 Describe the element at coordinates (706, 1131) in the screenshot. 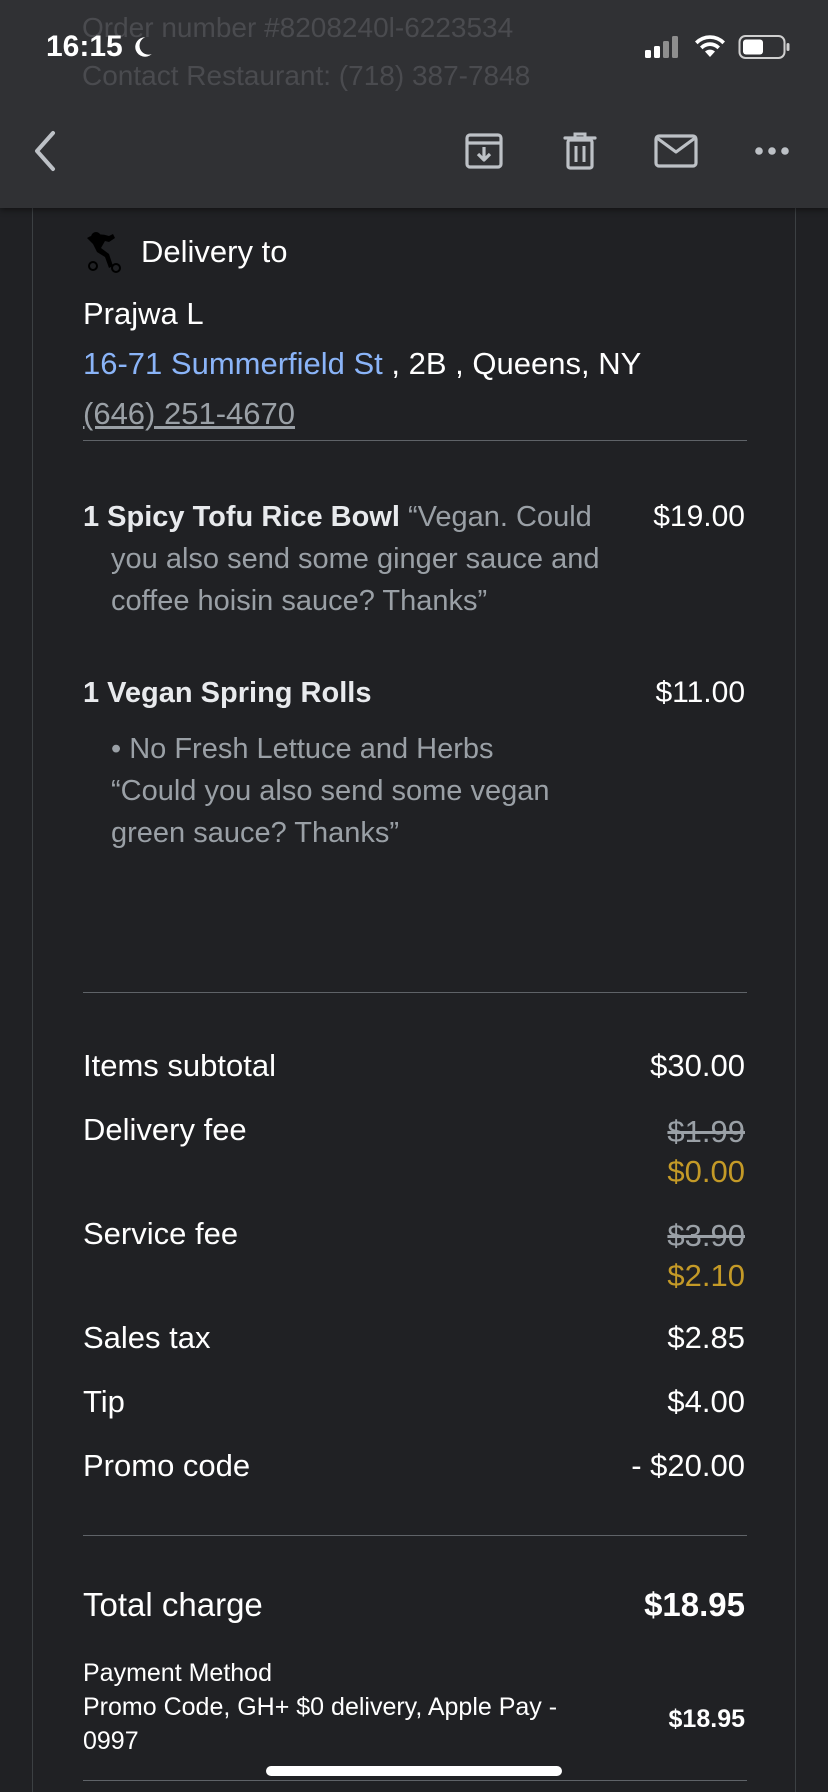

I see `delivery-fee-original: $1.99` at that location.